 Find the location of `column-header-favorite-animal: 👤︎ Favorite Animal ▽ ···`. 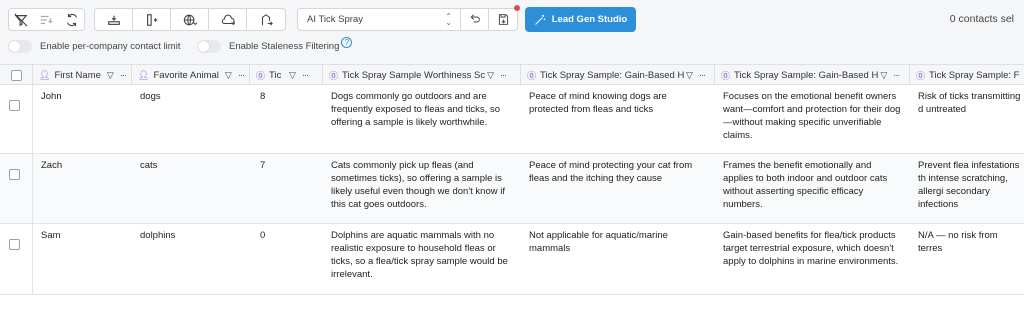

column-header-favorite-animal: 👤︎ Favorite Animal ▽ ··· is located at coordinates (191, 75).